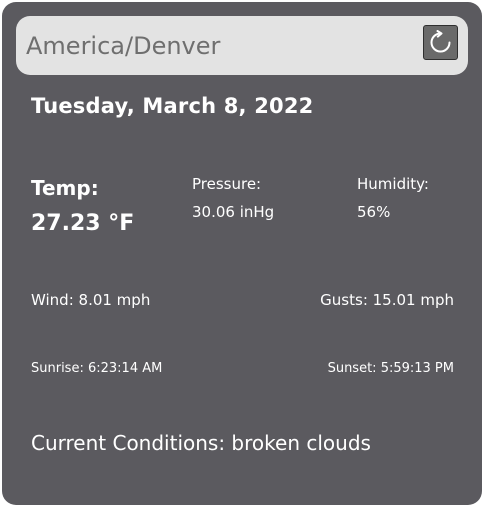  What do you see at coordinates (97, 368) in the screenshot?
I see `sunrise-text: Sunrise: 6:23:14 AM` at bounding box center [97, 368].